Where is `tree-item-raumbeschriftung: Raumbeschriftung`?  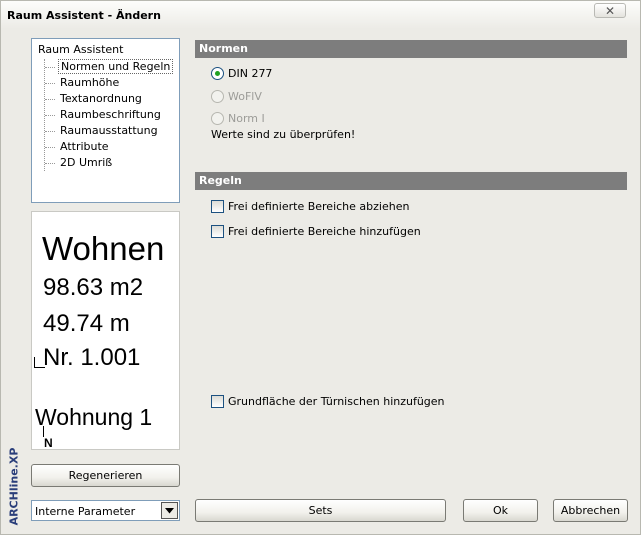
tree-item-raumbeschriftung: Raumbeschriftung is located at coordinates (109, 115).